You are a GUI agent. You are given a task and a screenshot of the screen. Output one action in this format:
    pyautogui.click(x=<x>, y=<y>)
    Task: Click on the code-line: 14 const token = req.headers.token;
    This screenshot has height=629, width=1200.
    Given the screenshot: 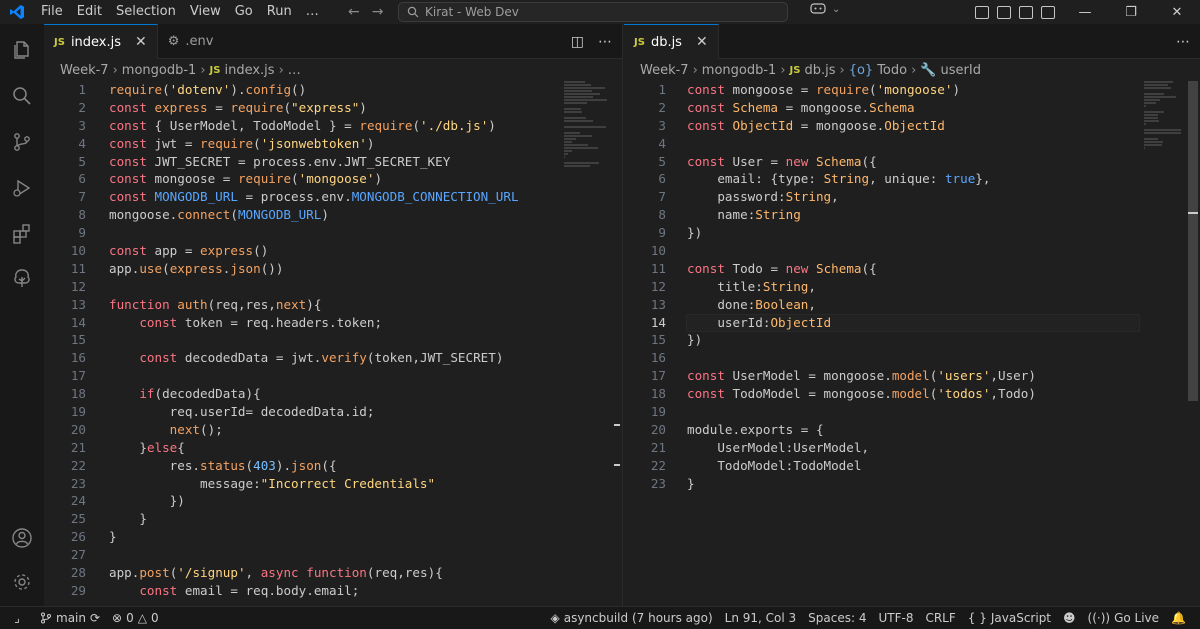 What is the action you would take?
    pyautogui.click(x=304, y=323)
    